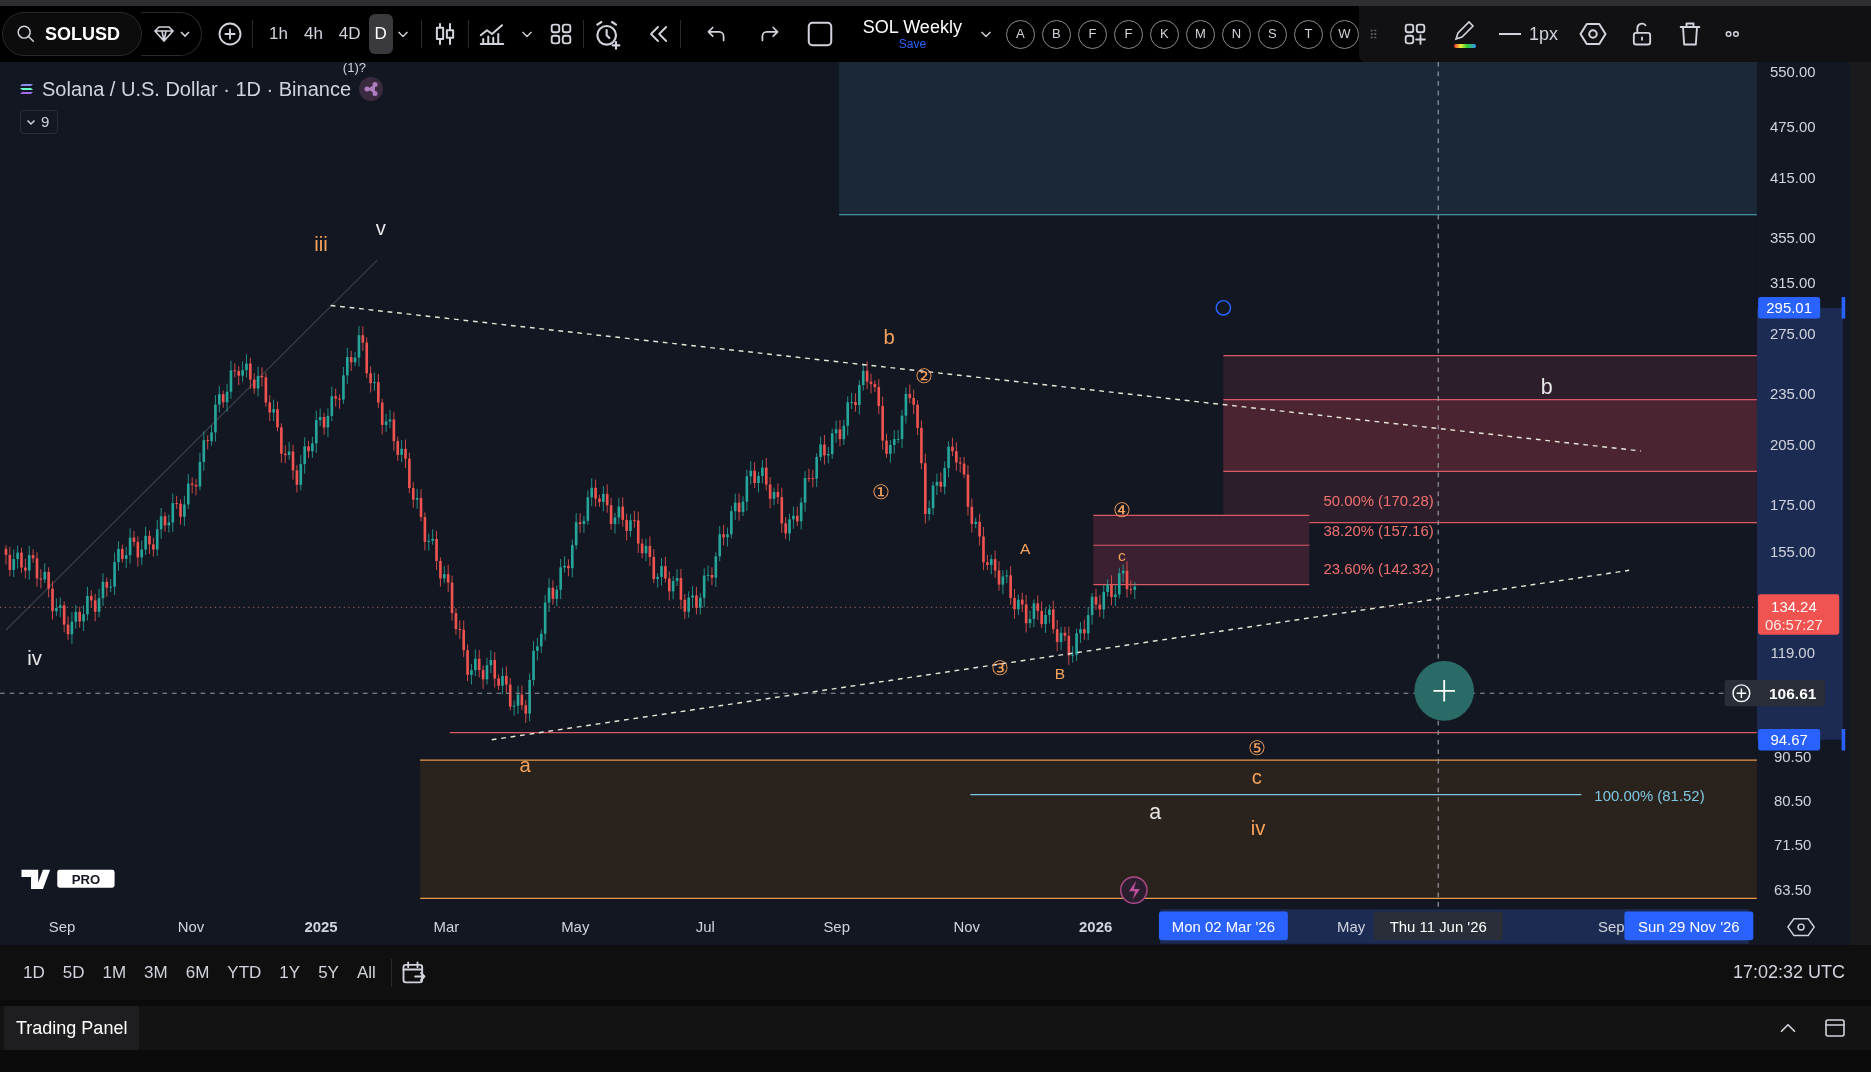 This screenshot has width=1871, height=1072. Describe the element at coordinates (197, 89) in the screenshot. I see `symbol-title: Solana / U.S. Dollar · 1D · Binance` at that location.